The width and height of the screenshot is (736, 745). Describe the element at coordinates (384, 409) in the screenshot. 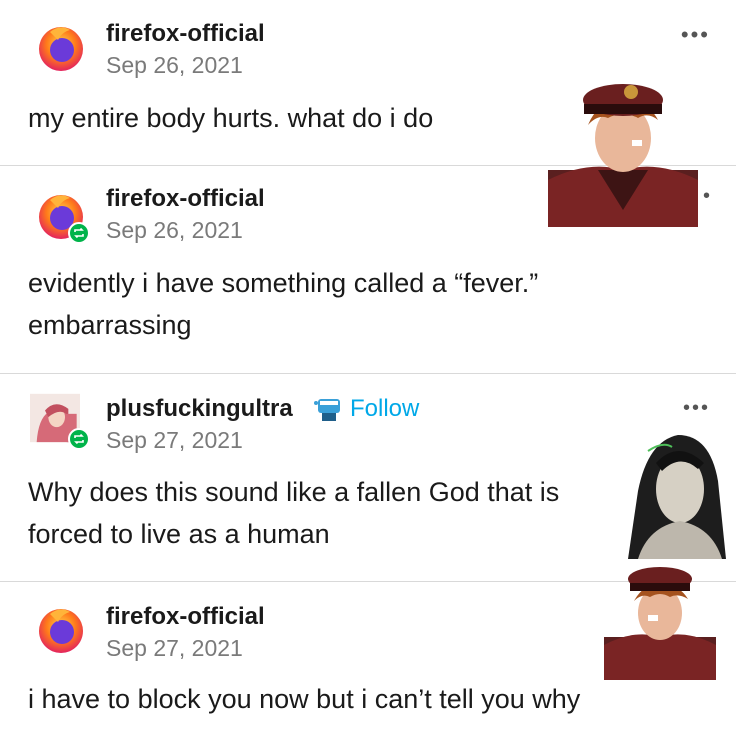

I see `follow-button: Follow` at that location.